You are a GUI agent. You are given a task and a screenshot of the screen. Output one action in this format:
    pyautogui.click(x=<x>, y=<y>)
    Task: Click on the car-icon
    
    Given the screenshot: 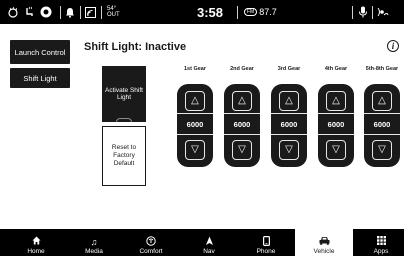 What is the action you would take?
    pyautogui.click(x=324, y=242)
    